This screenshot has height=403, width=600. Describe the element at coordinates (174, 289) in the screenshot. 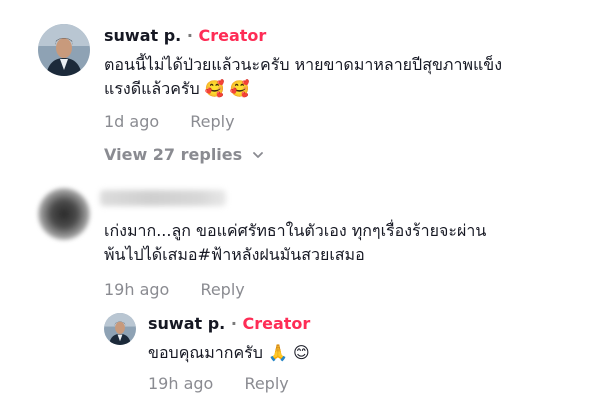

I see `comment-meta: 19h ago Reply` at that location.